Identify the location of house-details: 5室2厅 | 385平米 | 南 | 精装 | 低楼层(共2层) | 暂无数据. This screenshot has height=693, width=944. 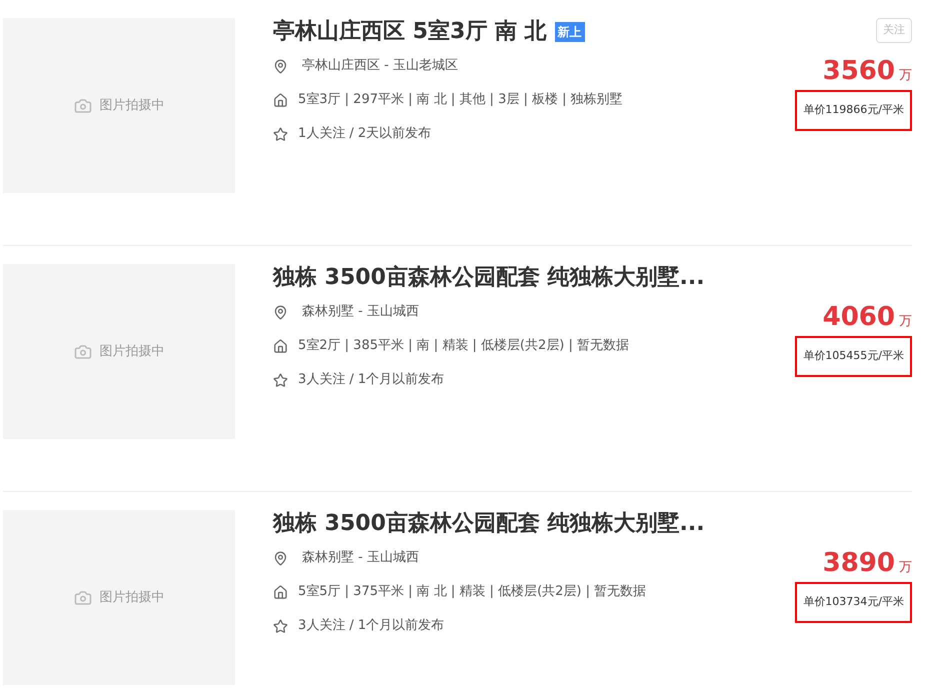
(463, 346).